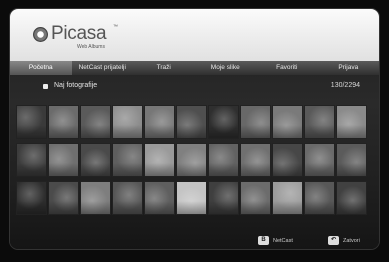 Image resolution: width=389 pixels, height=262 pixels. I want to click on section-title: Naj fotografije, so click(76, 85).